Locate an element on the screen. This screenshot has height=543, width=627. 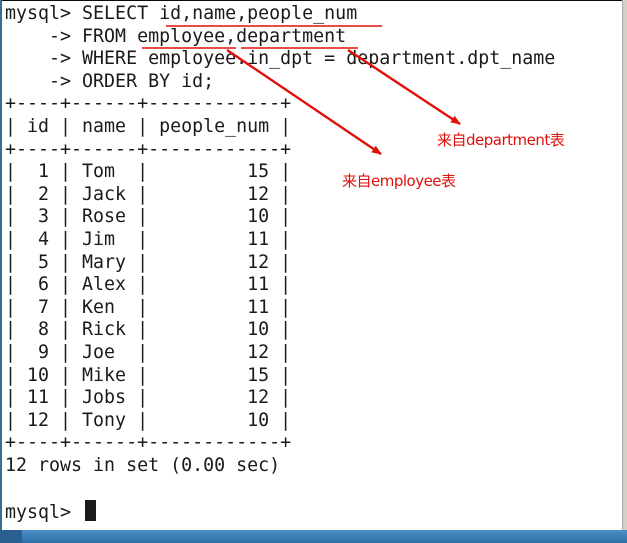
annotation-overlay is located at coordinates (301, 90).